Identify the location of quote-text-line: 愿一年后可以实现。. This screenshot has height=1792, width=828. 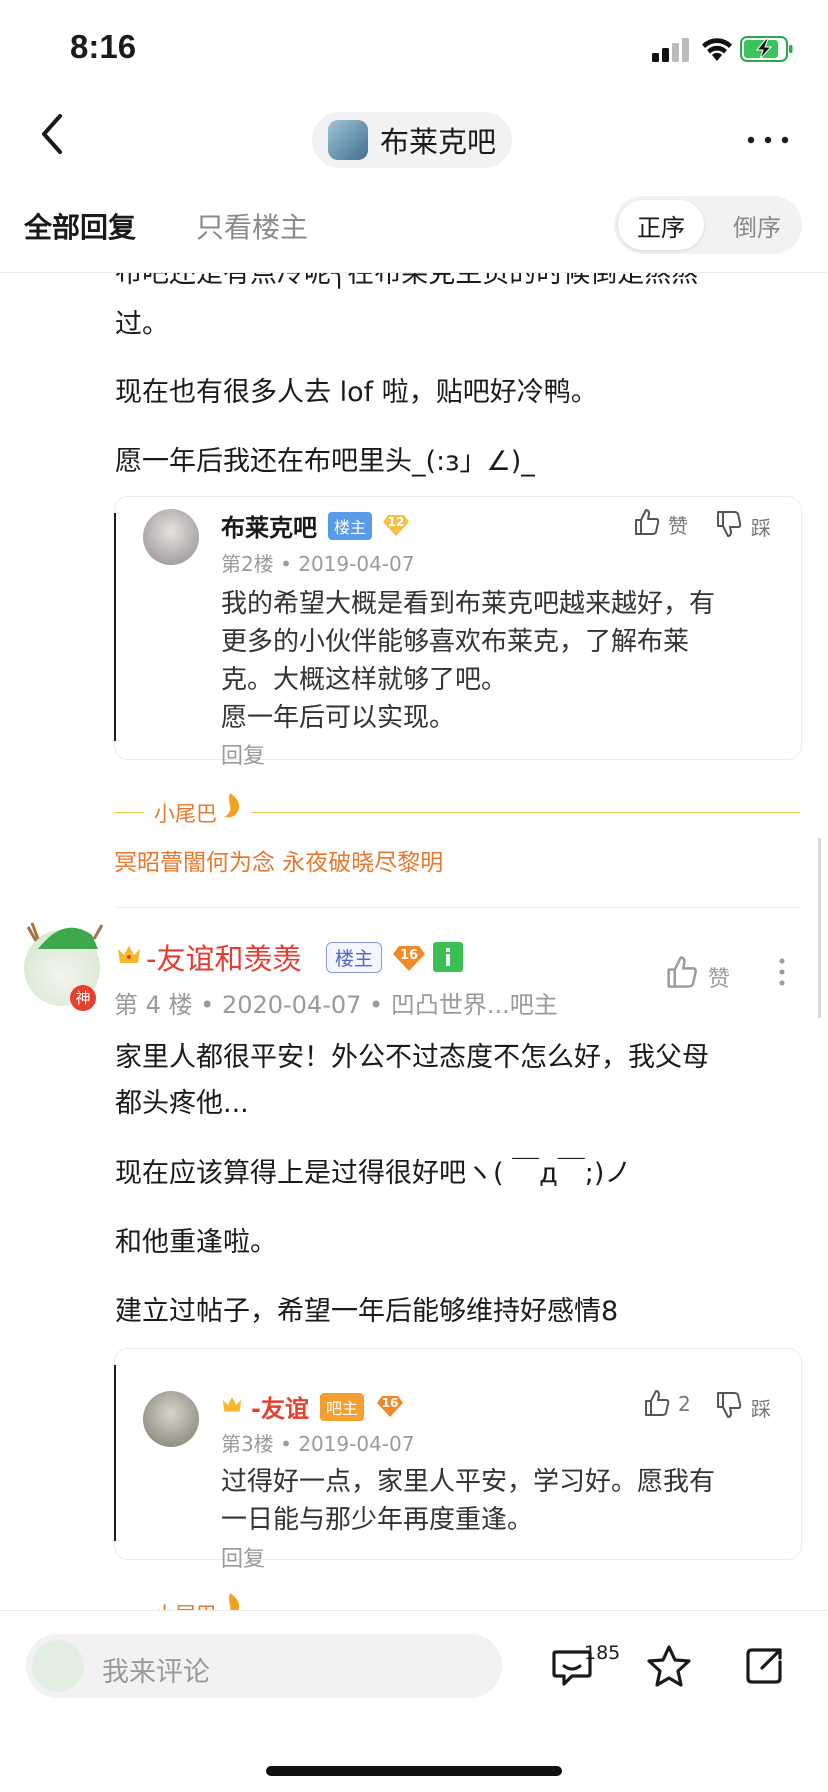
(338, 718).